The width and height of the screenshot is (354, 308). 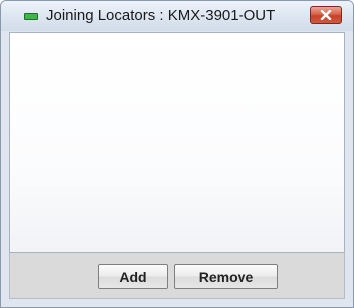 I want to click on status-indicator-icon, so click(x=31, y=16).